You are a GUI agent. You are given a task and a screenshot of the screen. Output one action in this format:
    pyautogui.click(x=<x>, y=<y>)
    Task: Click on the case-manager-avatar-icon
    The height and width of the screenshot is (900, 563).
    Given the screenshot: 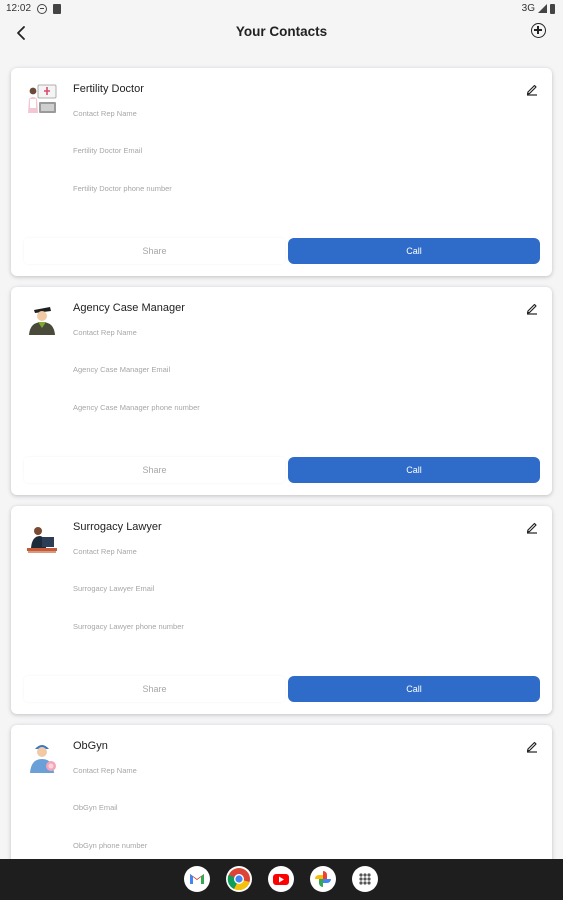 What is the action you would take?
    pyautogui.click(x=42, y=319)
    